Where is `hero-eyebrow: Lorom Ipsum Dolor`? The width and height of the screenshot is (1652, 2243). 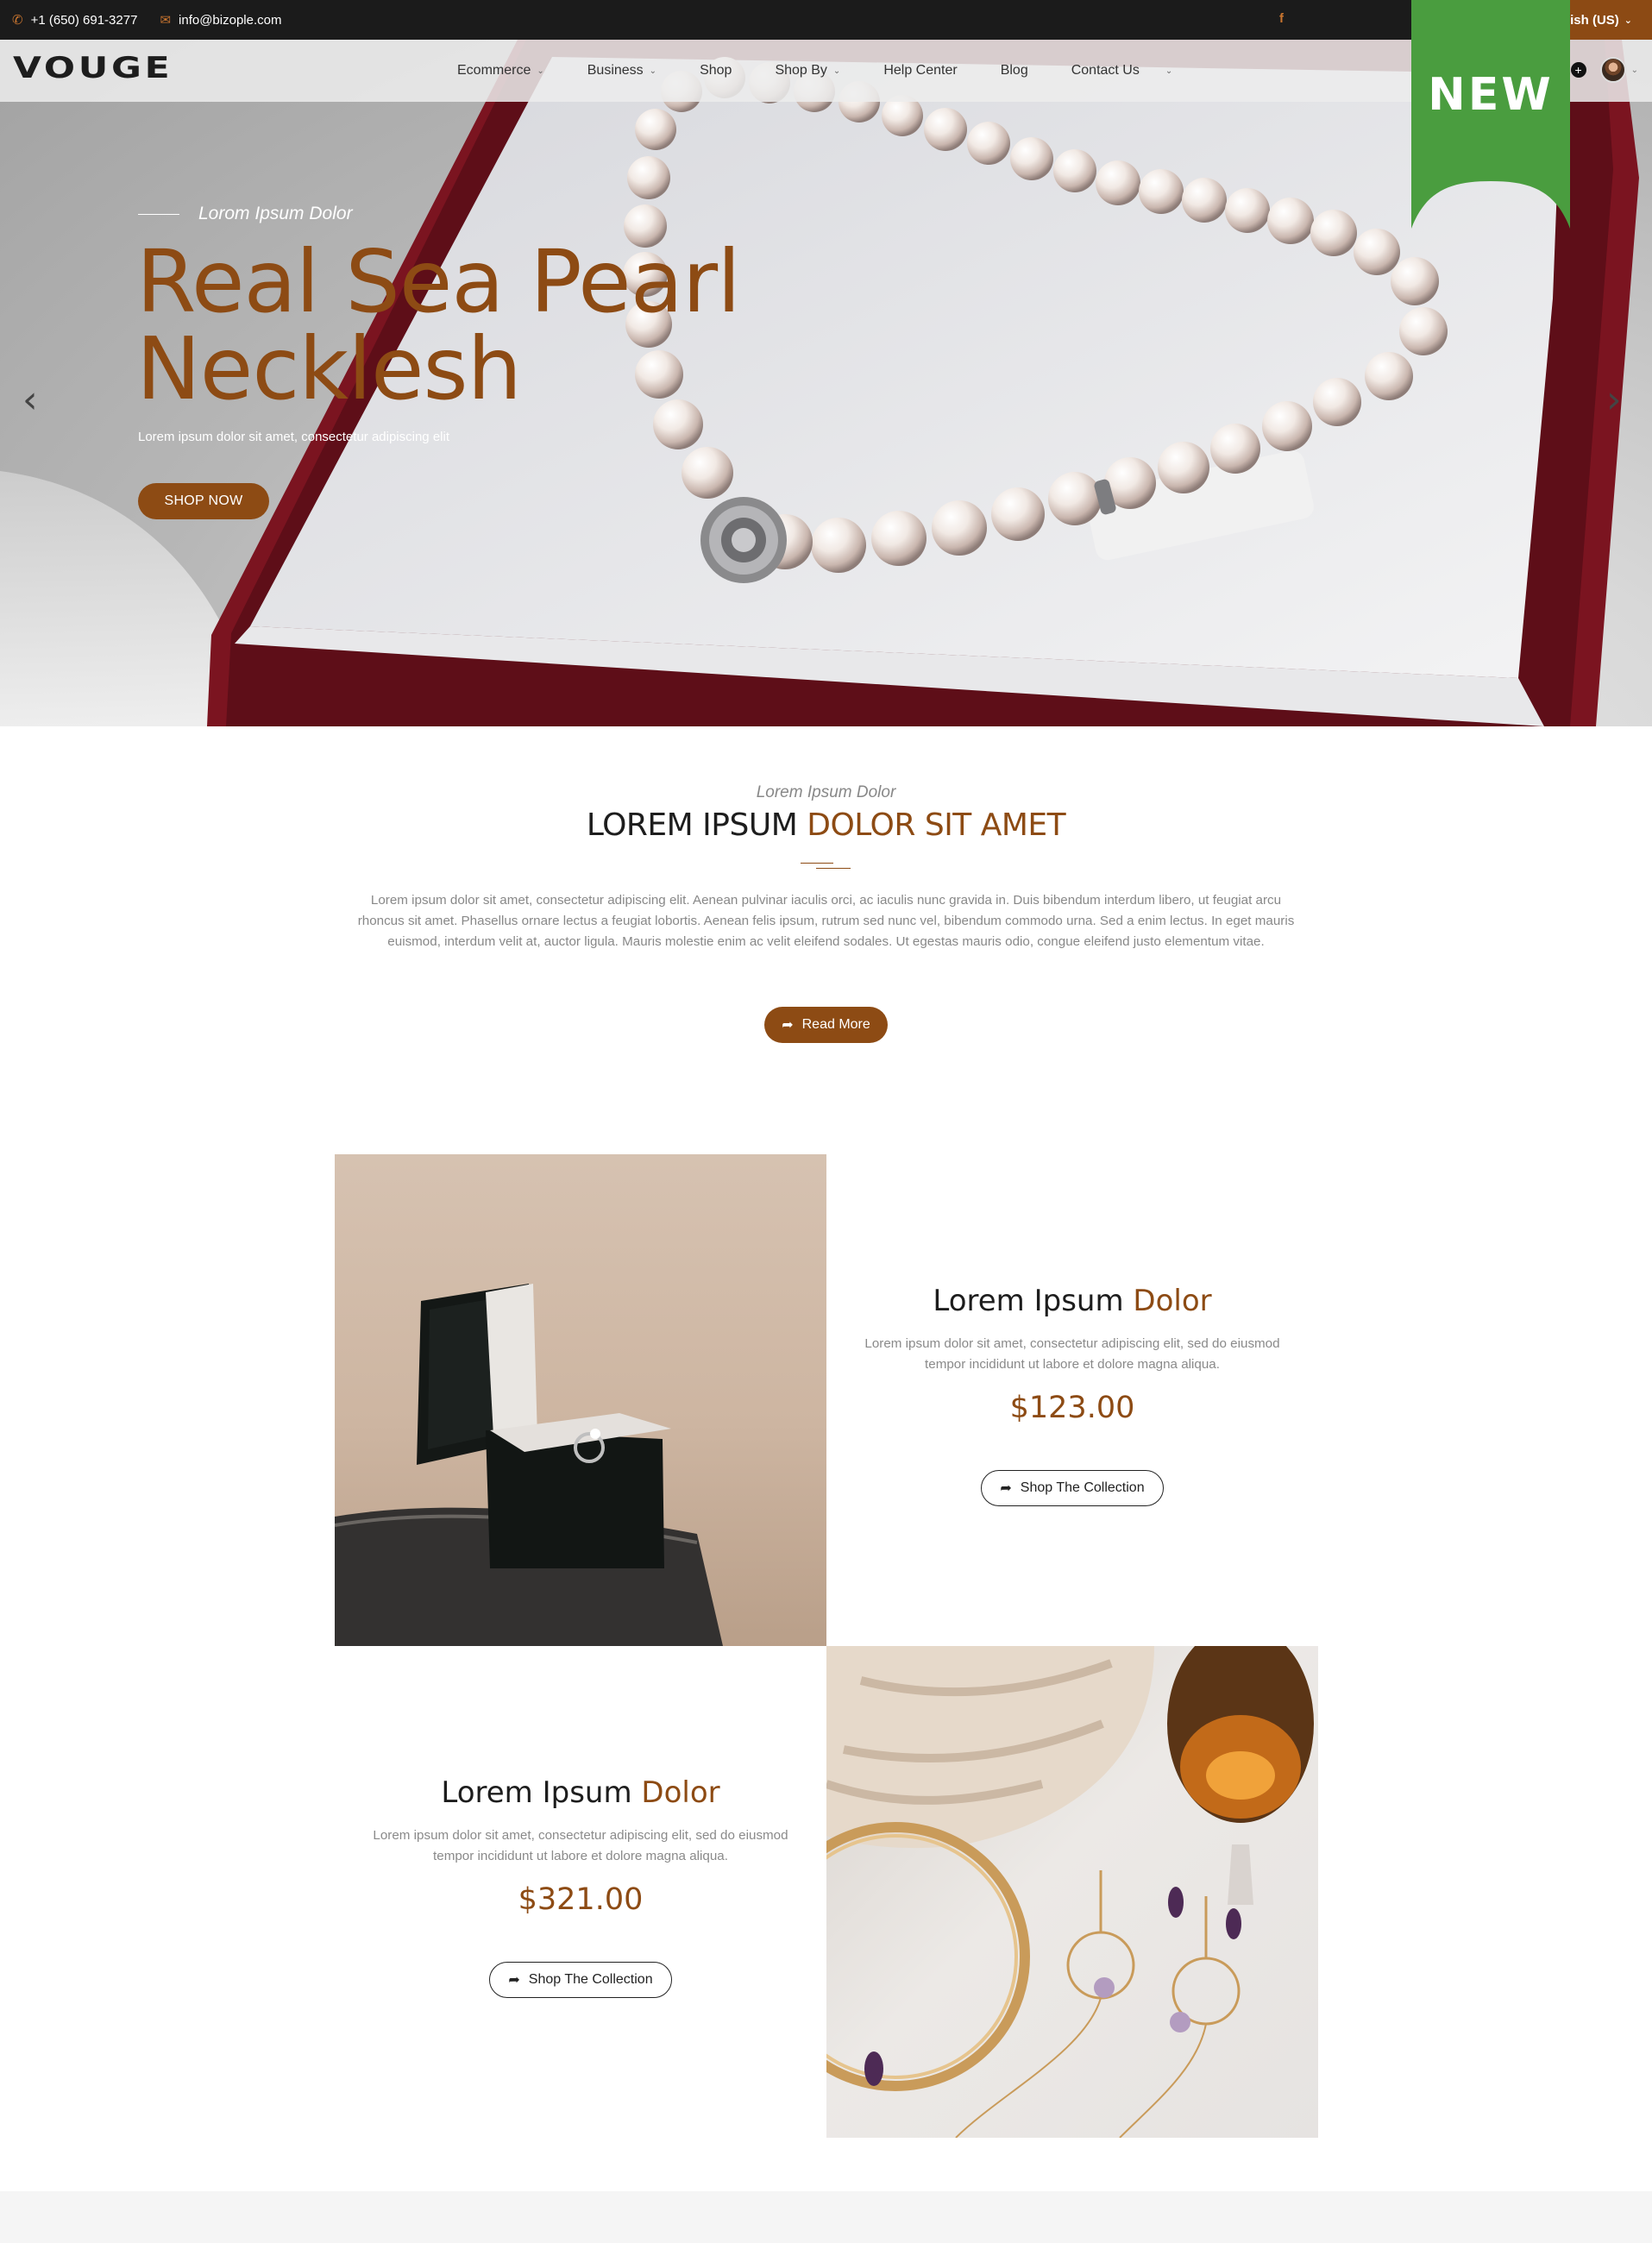 hero-eyebrow: Lorom Ipsum Dolor is located at coordinates (245, 214).